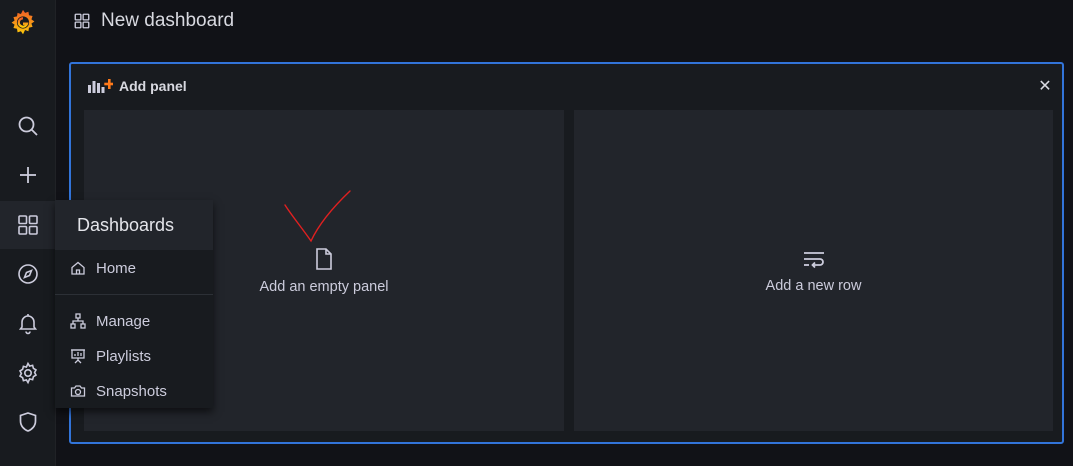 This screenshot has width=1073, height=466. What do you see at coordinates (813, 285) in the screenshot?
I see `add-new-row-label: Add a new row` at bounding box center [813, 285].